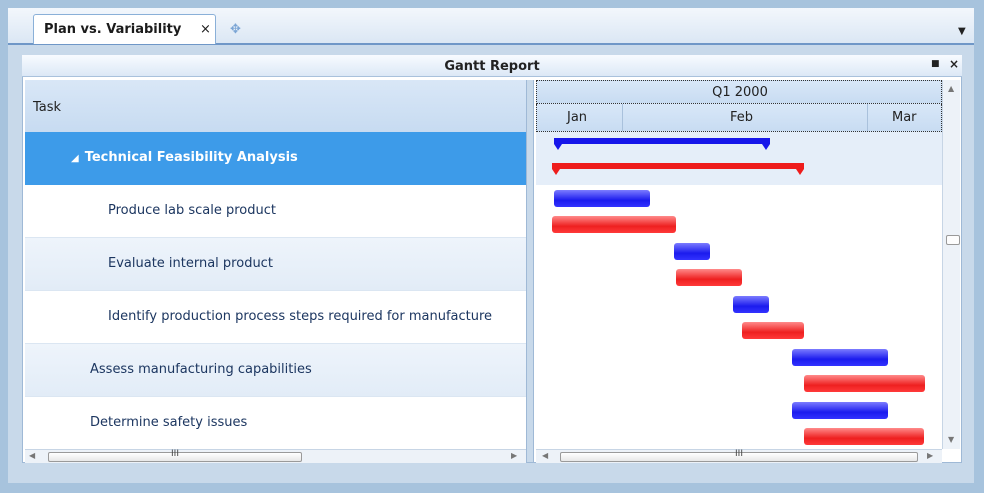 The width and height of the screenshot is (984, 493). I want to click on panel-close-icon: ×, so click(954, 64).